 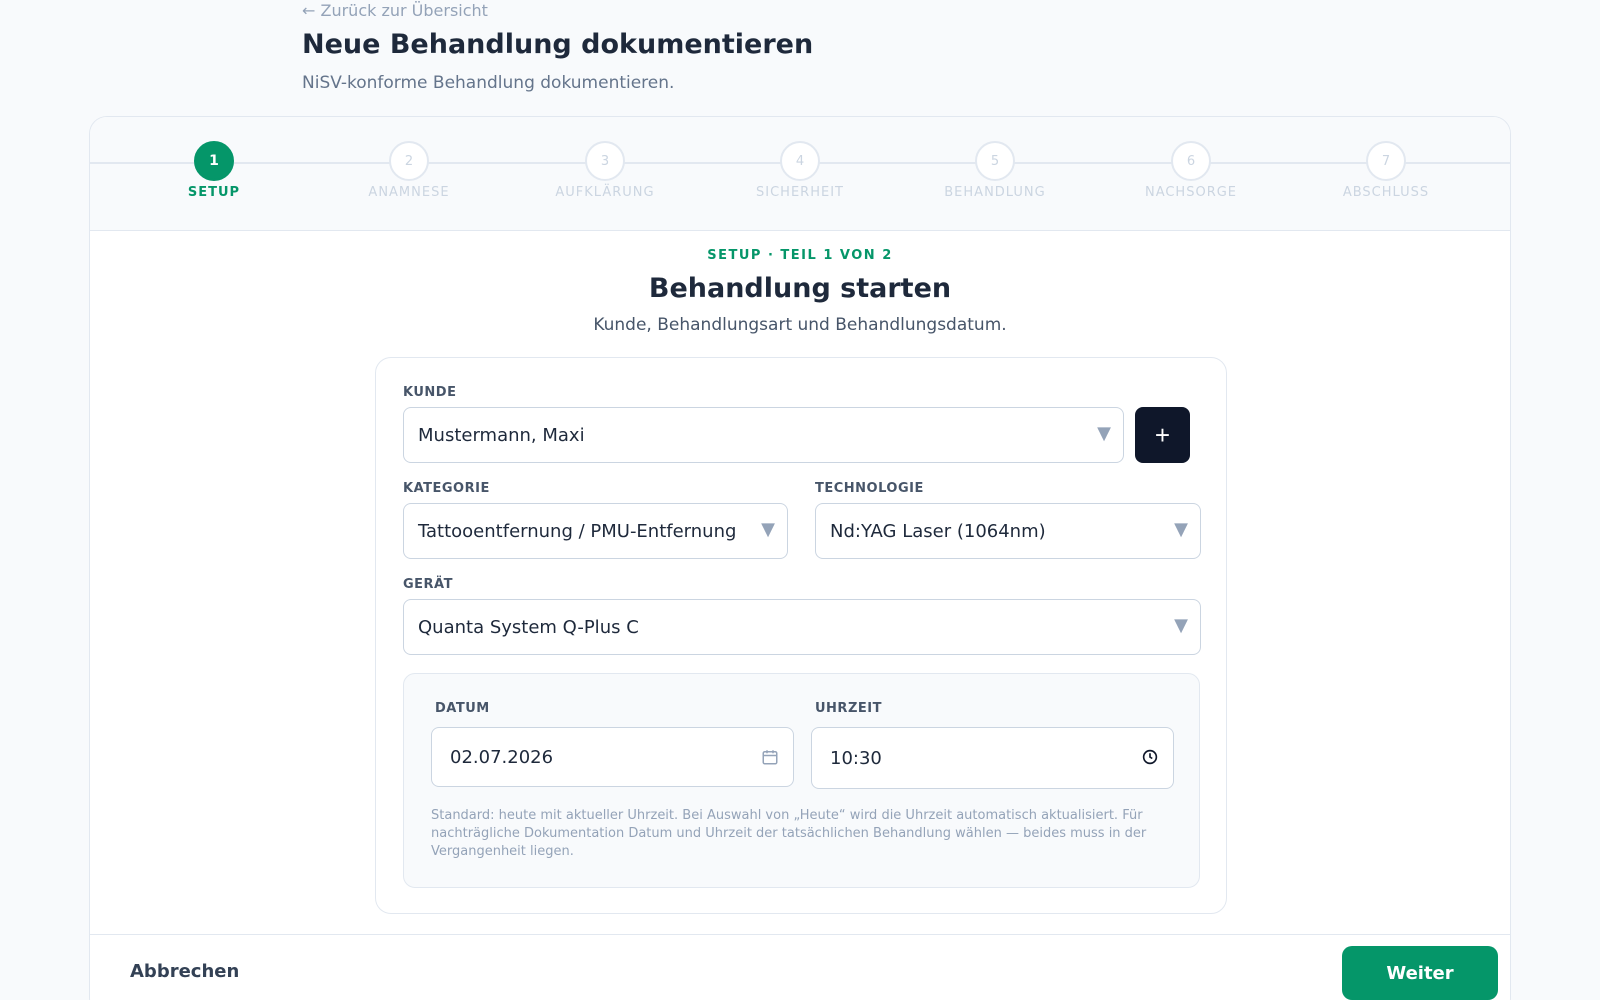 I want to click on step-label: SETUP, so click(x=214, y=192).